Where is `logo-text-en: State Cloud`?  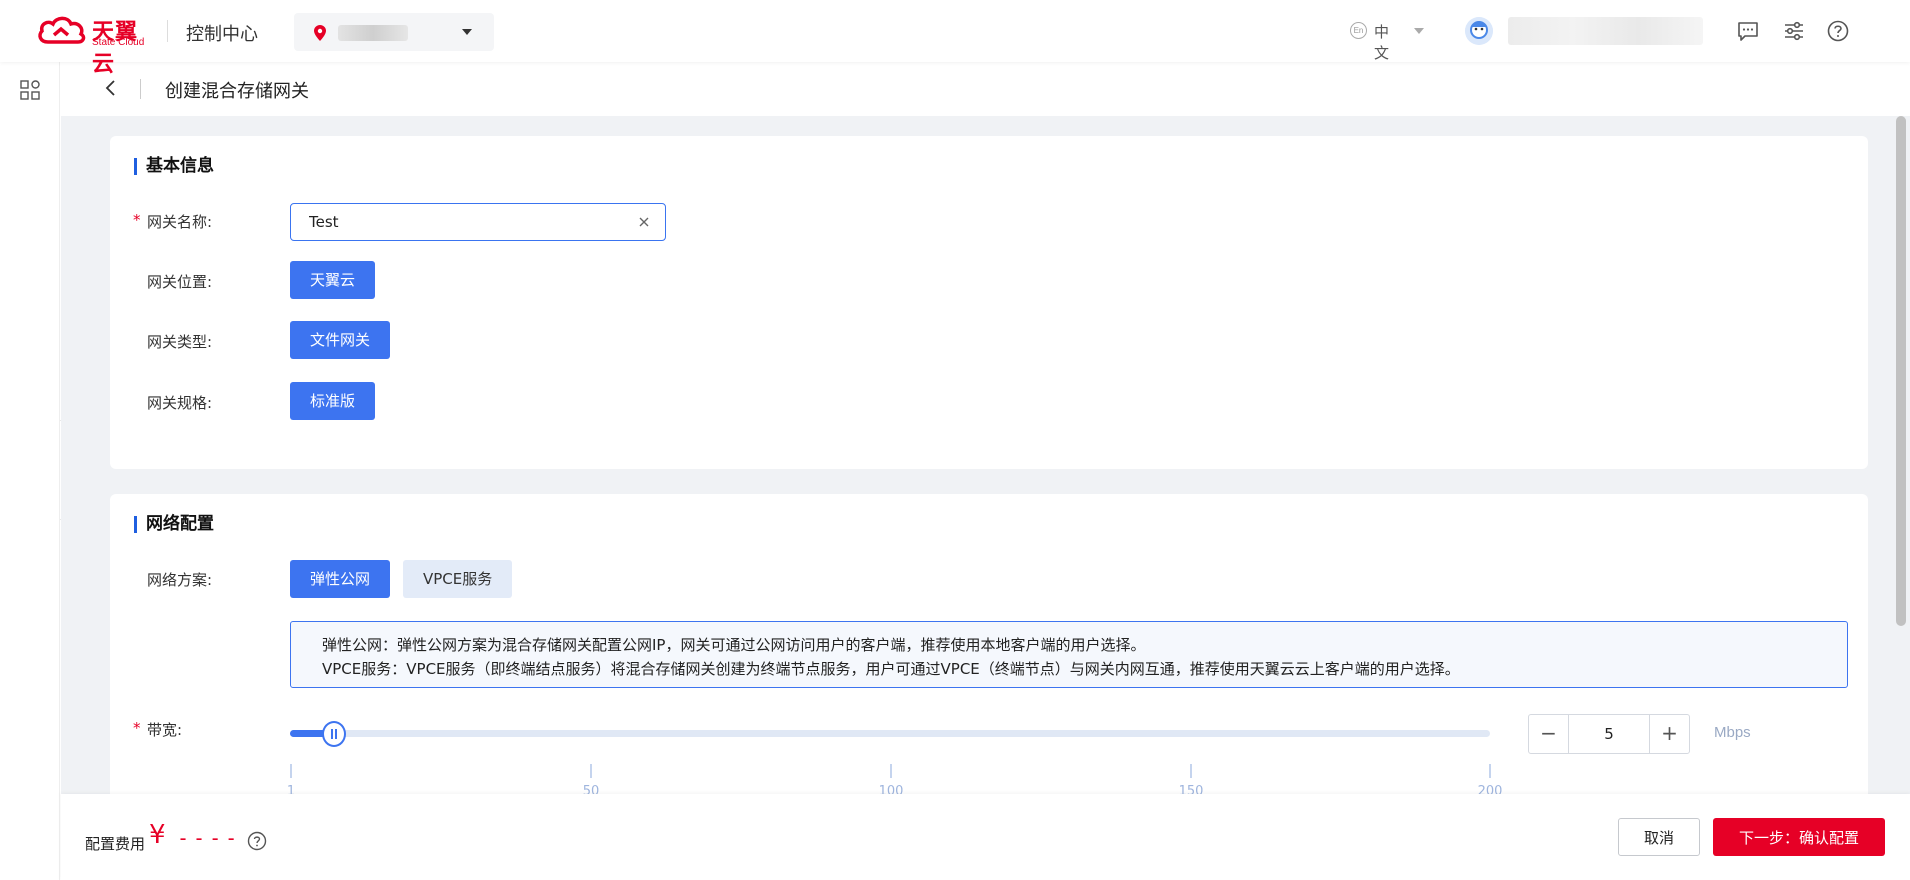
logo-text-en: State Cloud is located at coordinates (118, 42).